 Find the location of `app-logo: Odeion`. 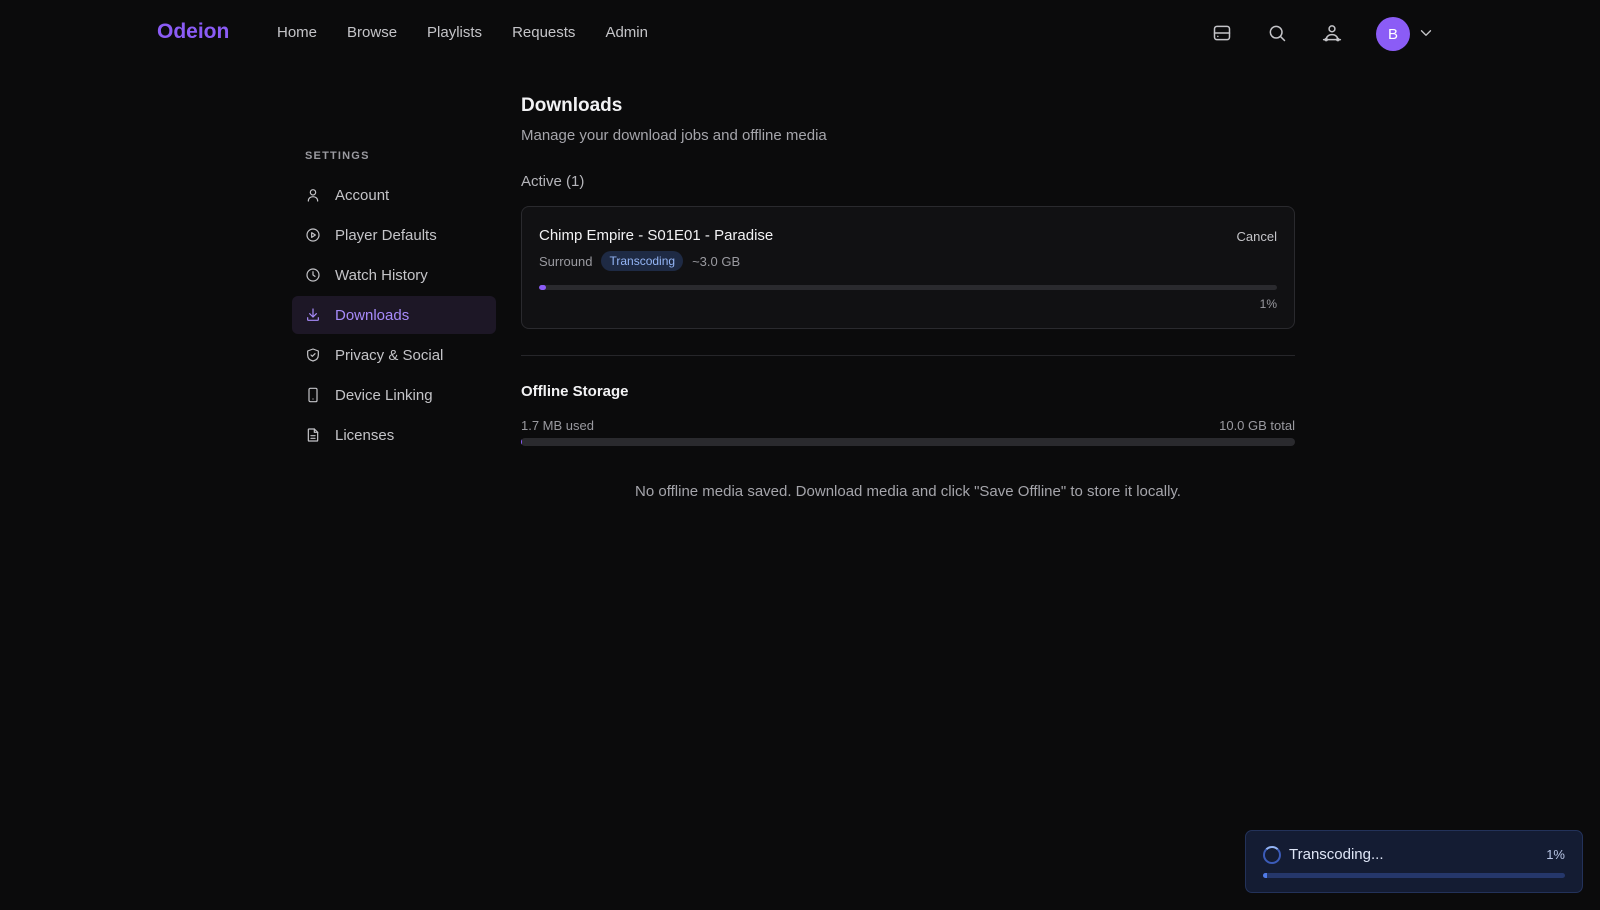

app-logo: Odeion is located at coordinates (193, 32).